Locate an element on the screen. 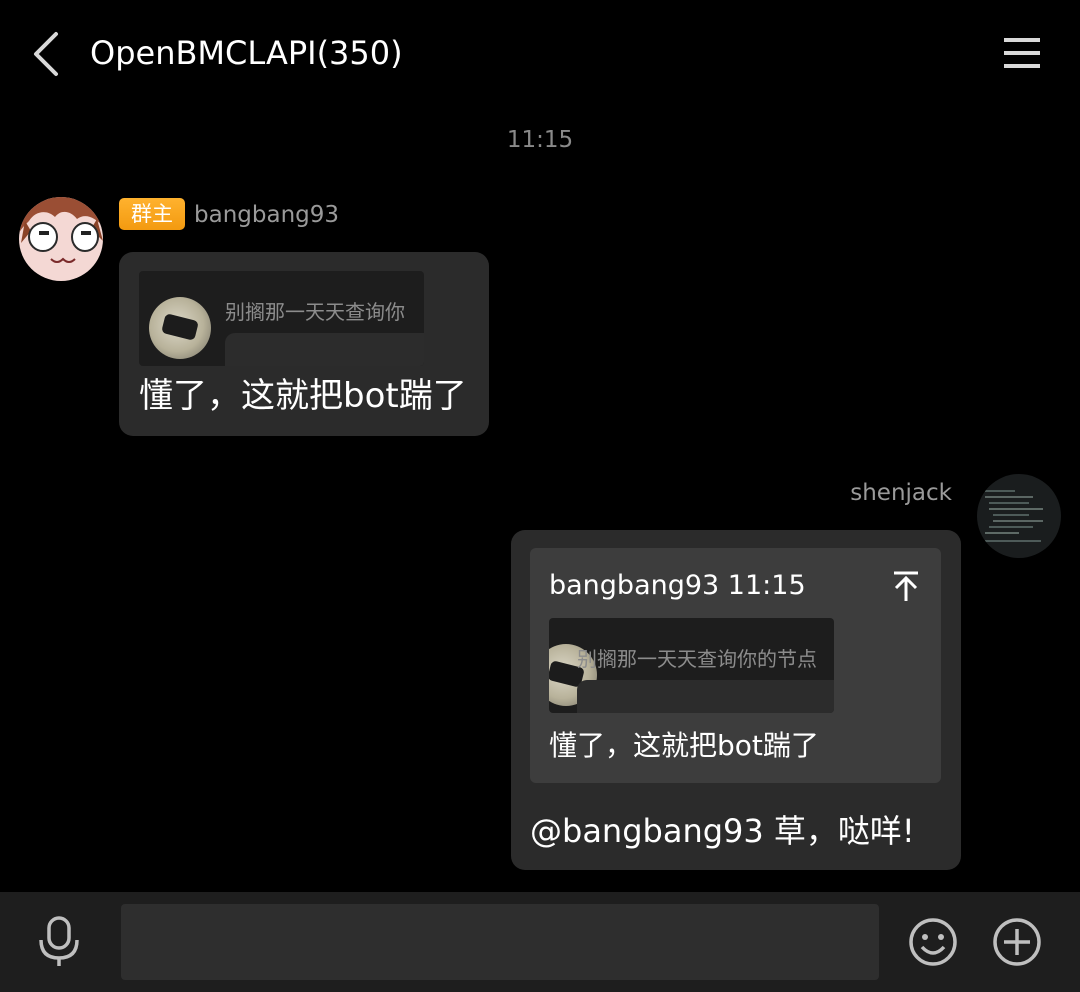 The image size is (1080, 992). message-text: 懂了，这就把bot踹了 is located at coordinates (303, 396).